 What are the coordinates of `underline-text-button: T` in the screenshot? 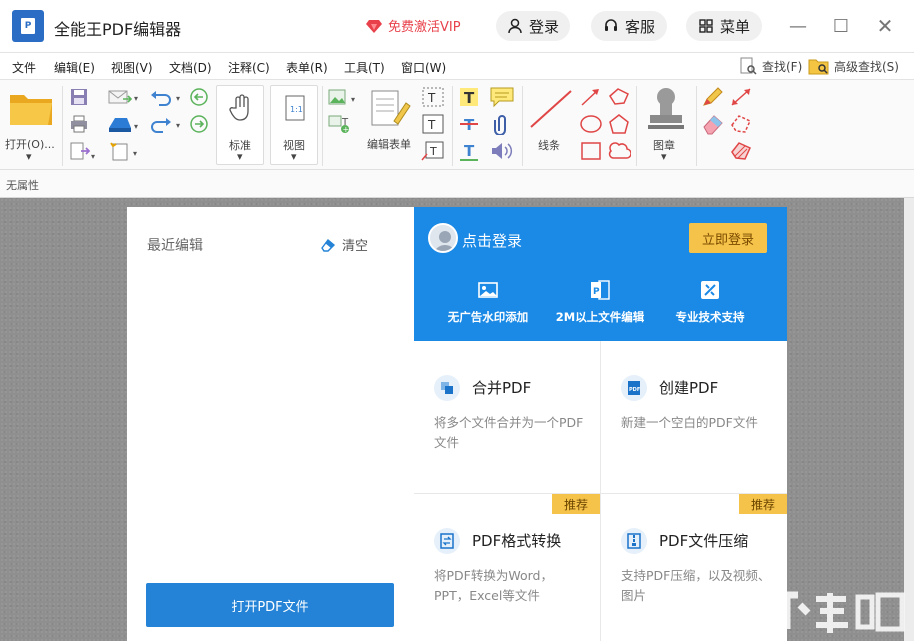 It's located at (469, 151).